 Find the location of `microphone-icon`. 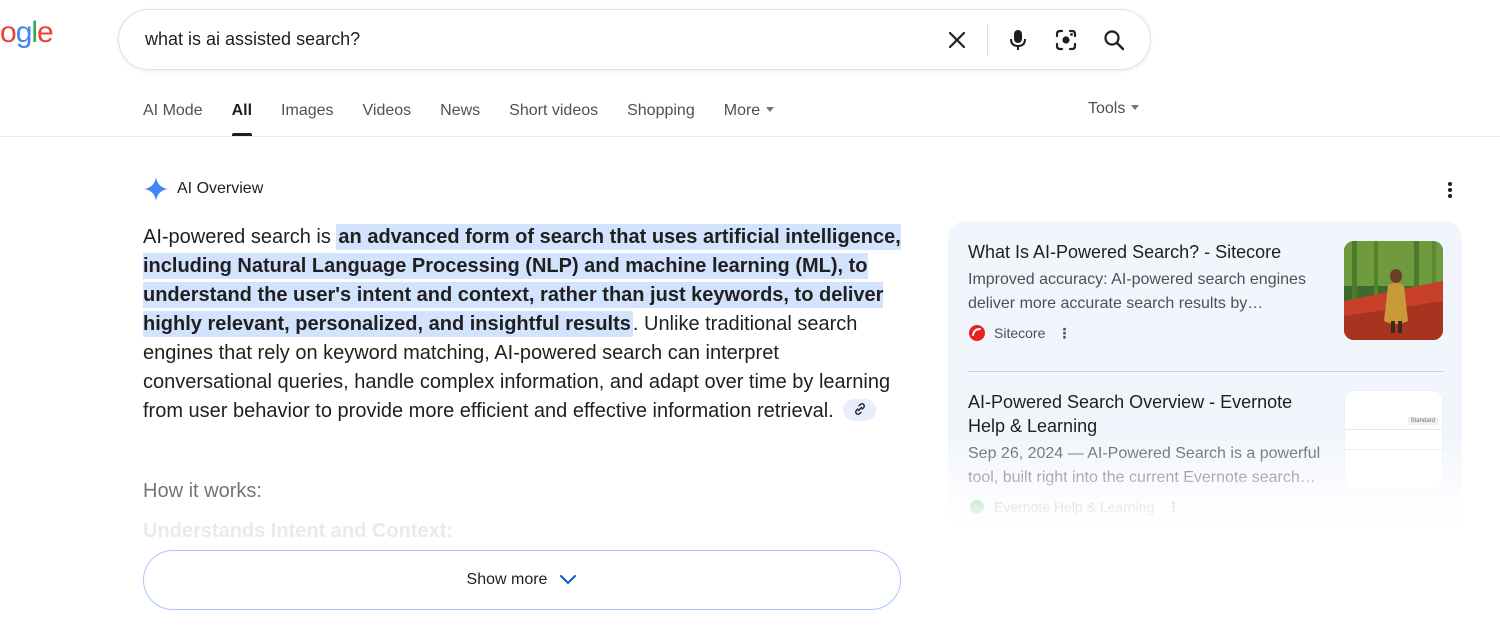

microphone-icon is located at coordinates (1018, 39).